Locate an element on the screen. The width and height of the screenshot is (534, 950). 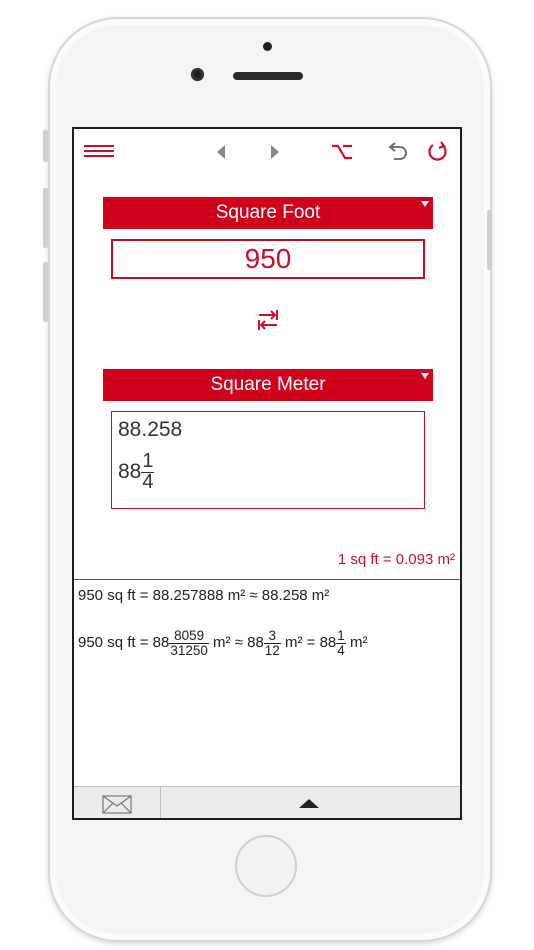
front-camera is located at coordinates (197, 74).